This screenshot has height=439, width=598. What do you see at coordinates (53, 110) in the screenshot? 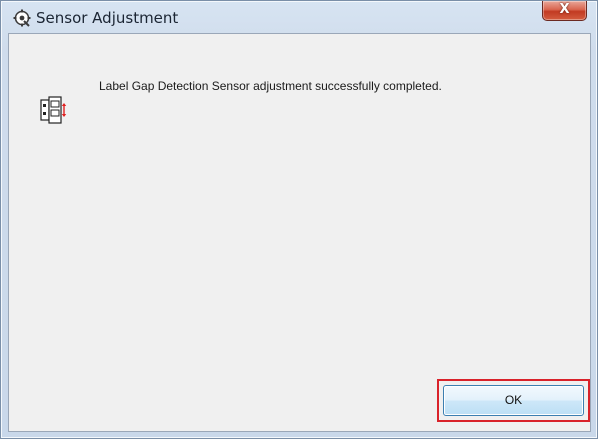
I see `label-gap-sensor-icon` at bounding box center [53, 110].